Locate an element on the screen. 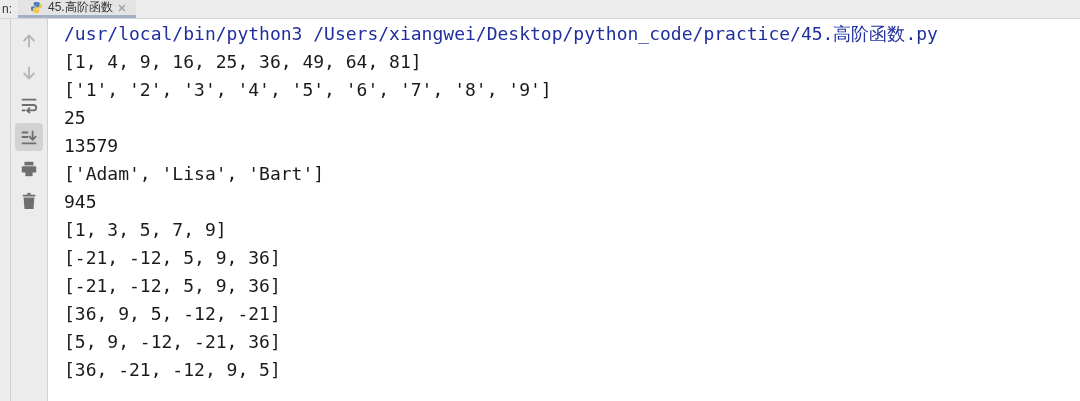  output-line: ['Adam', 'Lisa', 'Bart'] is located at coordinates (194, 174).